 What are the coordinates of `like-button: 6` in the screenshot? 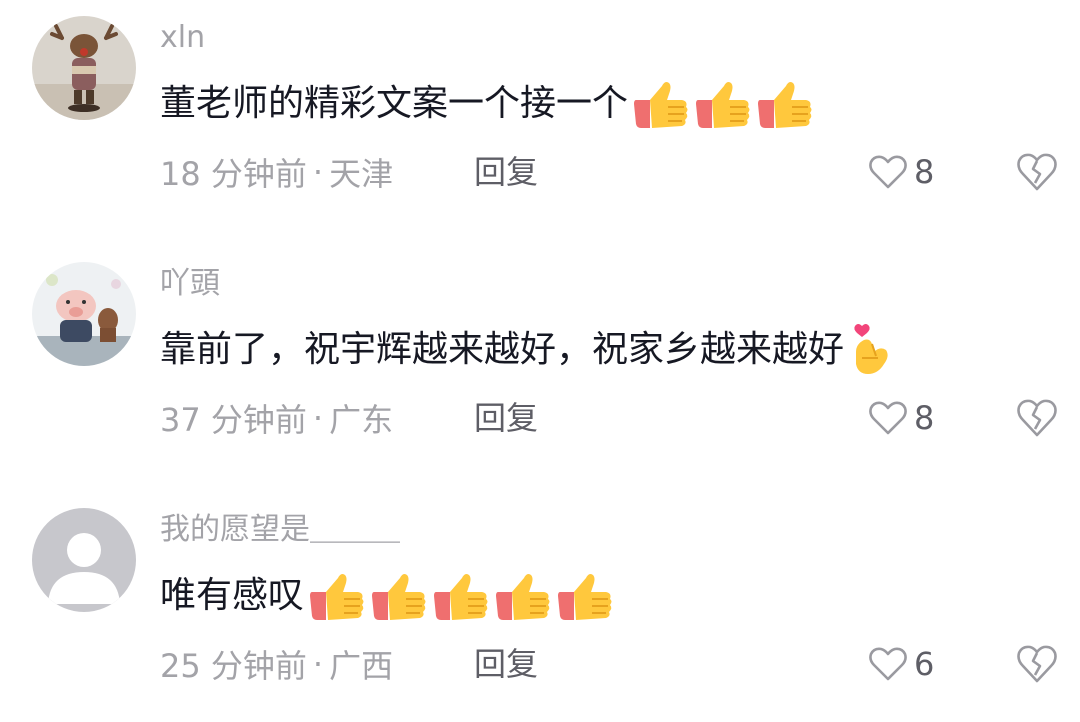 It's located at (901, 664).